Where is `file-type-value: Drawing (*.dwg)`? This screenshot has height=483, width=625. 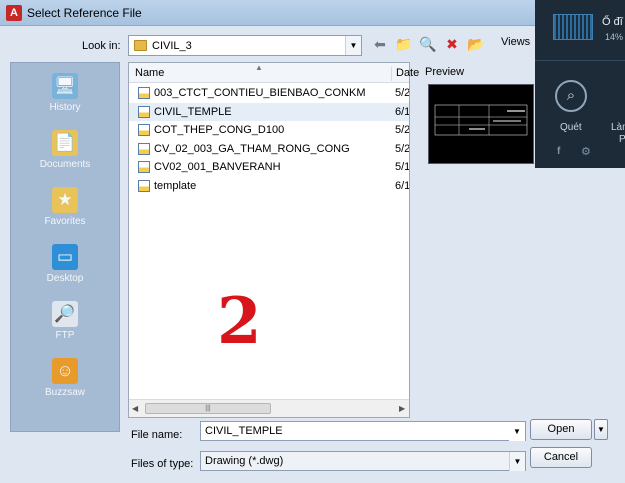 file-type-value: Drawing (*.dwg) is located at coordinates (244, 461).